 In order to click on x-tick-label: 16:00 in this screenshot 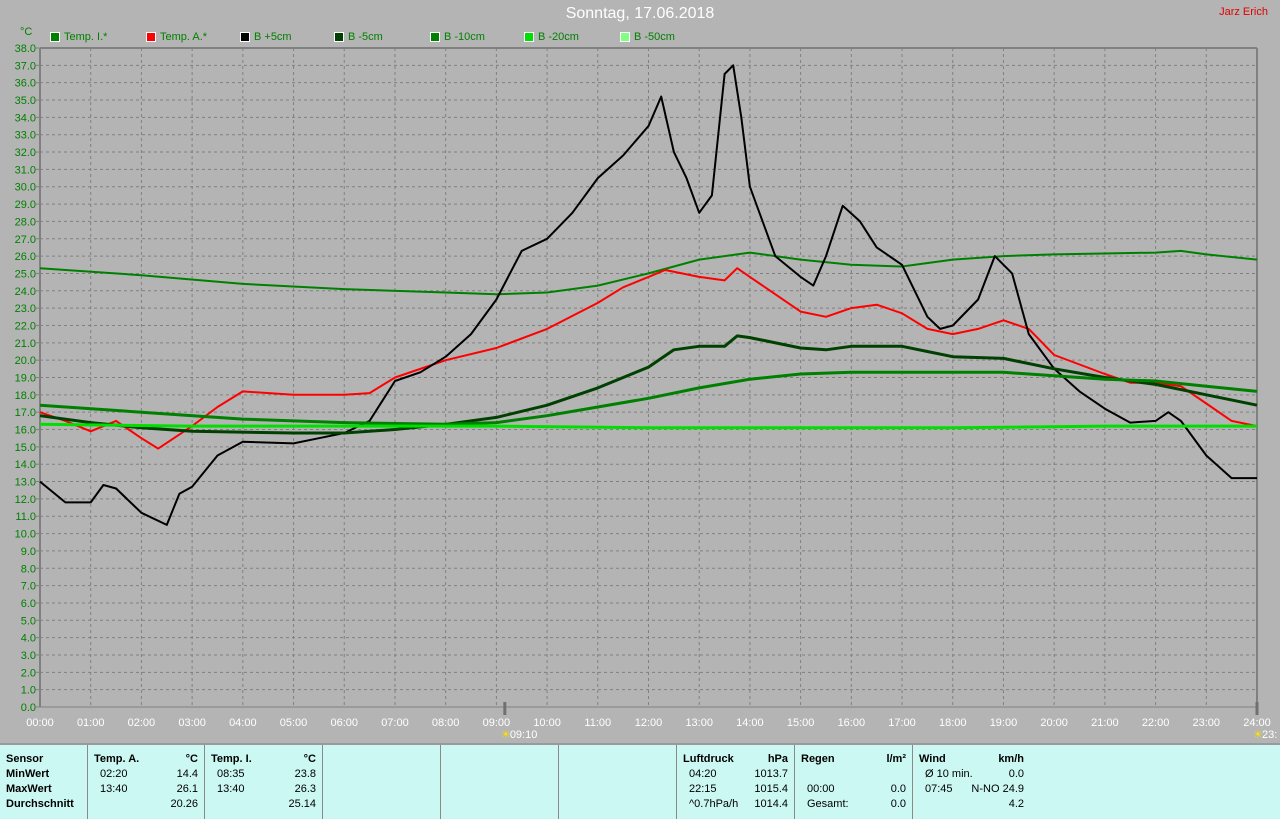, I will do `click(852, 723)`.